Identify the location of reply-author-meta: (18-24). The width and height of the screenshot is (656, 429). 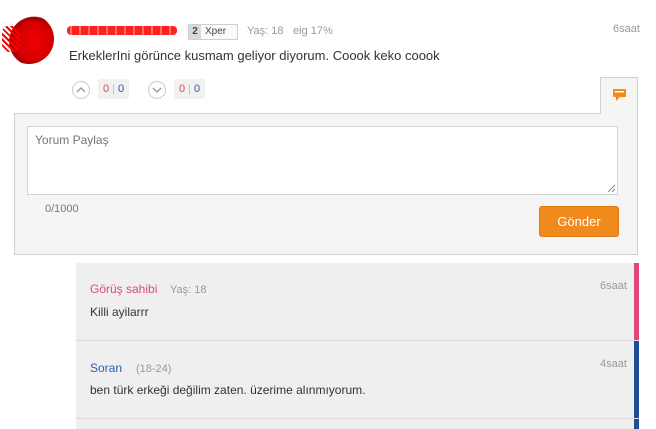
(154, 369).